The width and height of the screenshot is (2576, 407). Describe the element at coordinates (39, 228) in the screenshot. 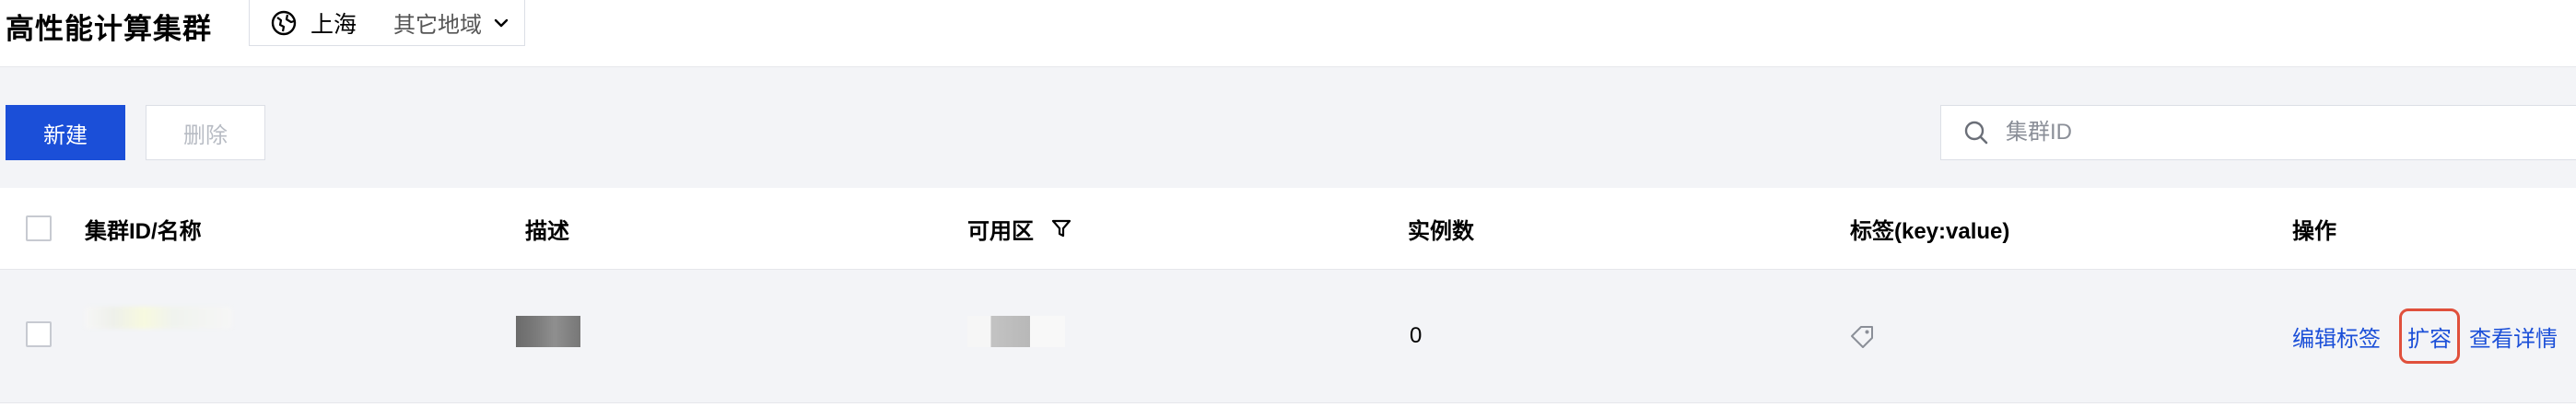

I see `select-all-checkbox` at that location.